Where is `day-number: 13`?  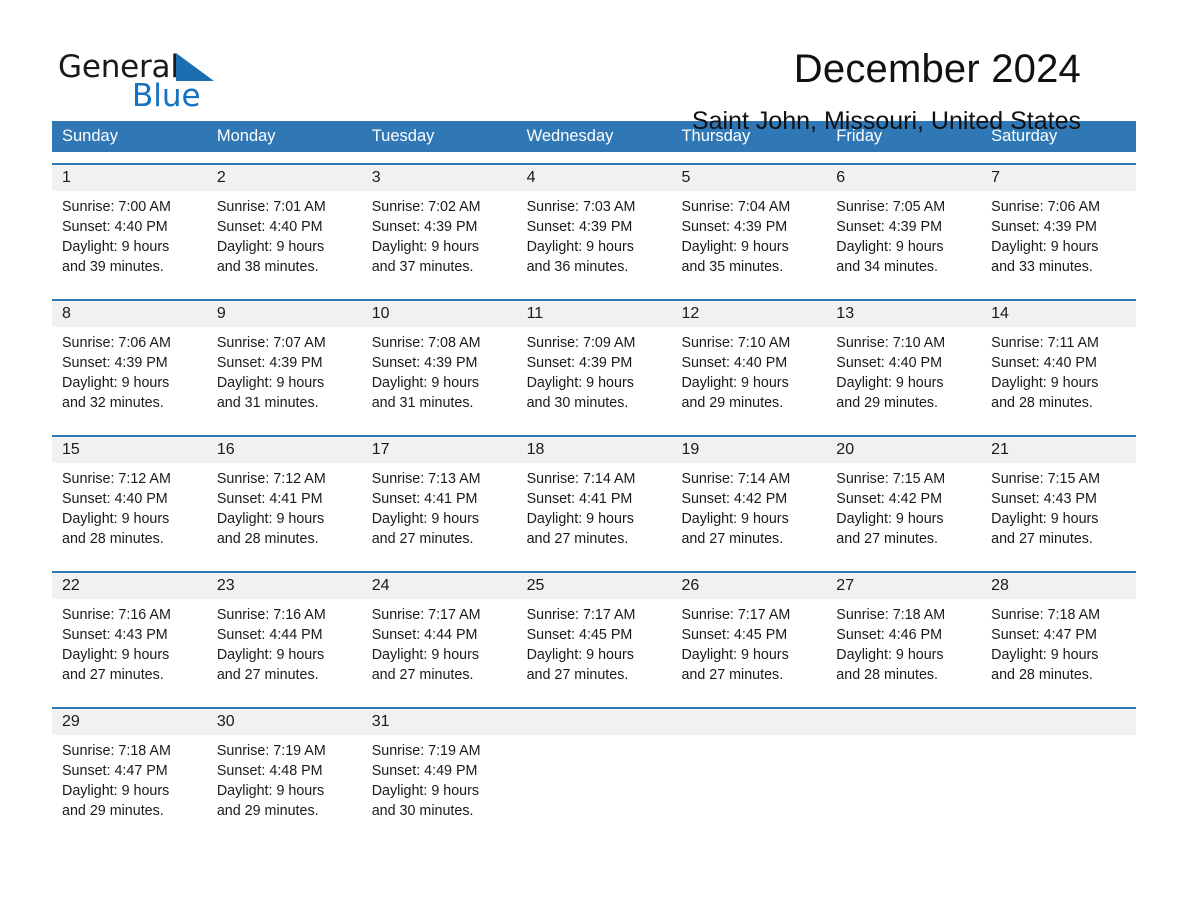
day-number: 13 is located at coordinates (845, 313).